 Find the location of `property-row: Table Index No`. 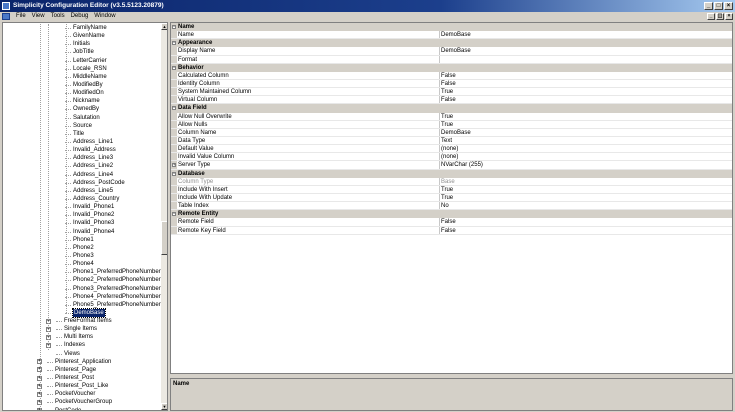

property-row: Table Index No is located at coordinates (451, 206).